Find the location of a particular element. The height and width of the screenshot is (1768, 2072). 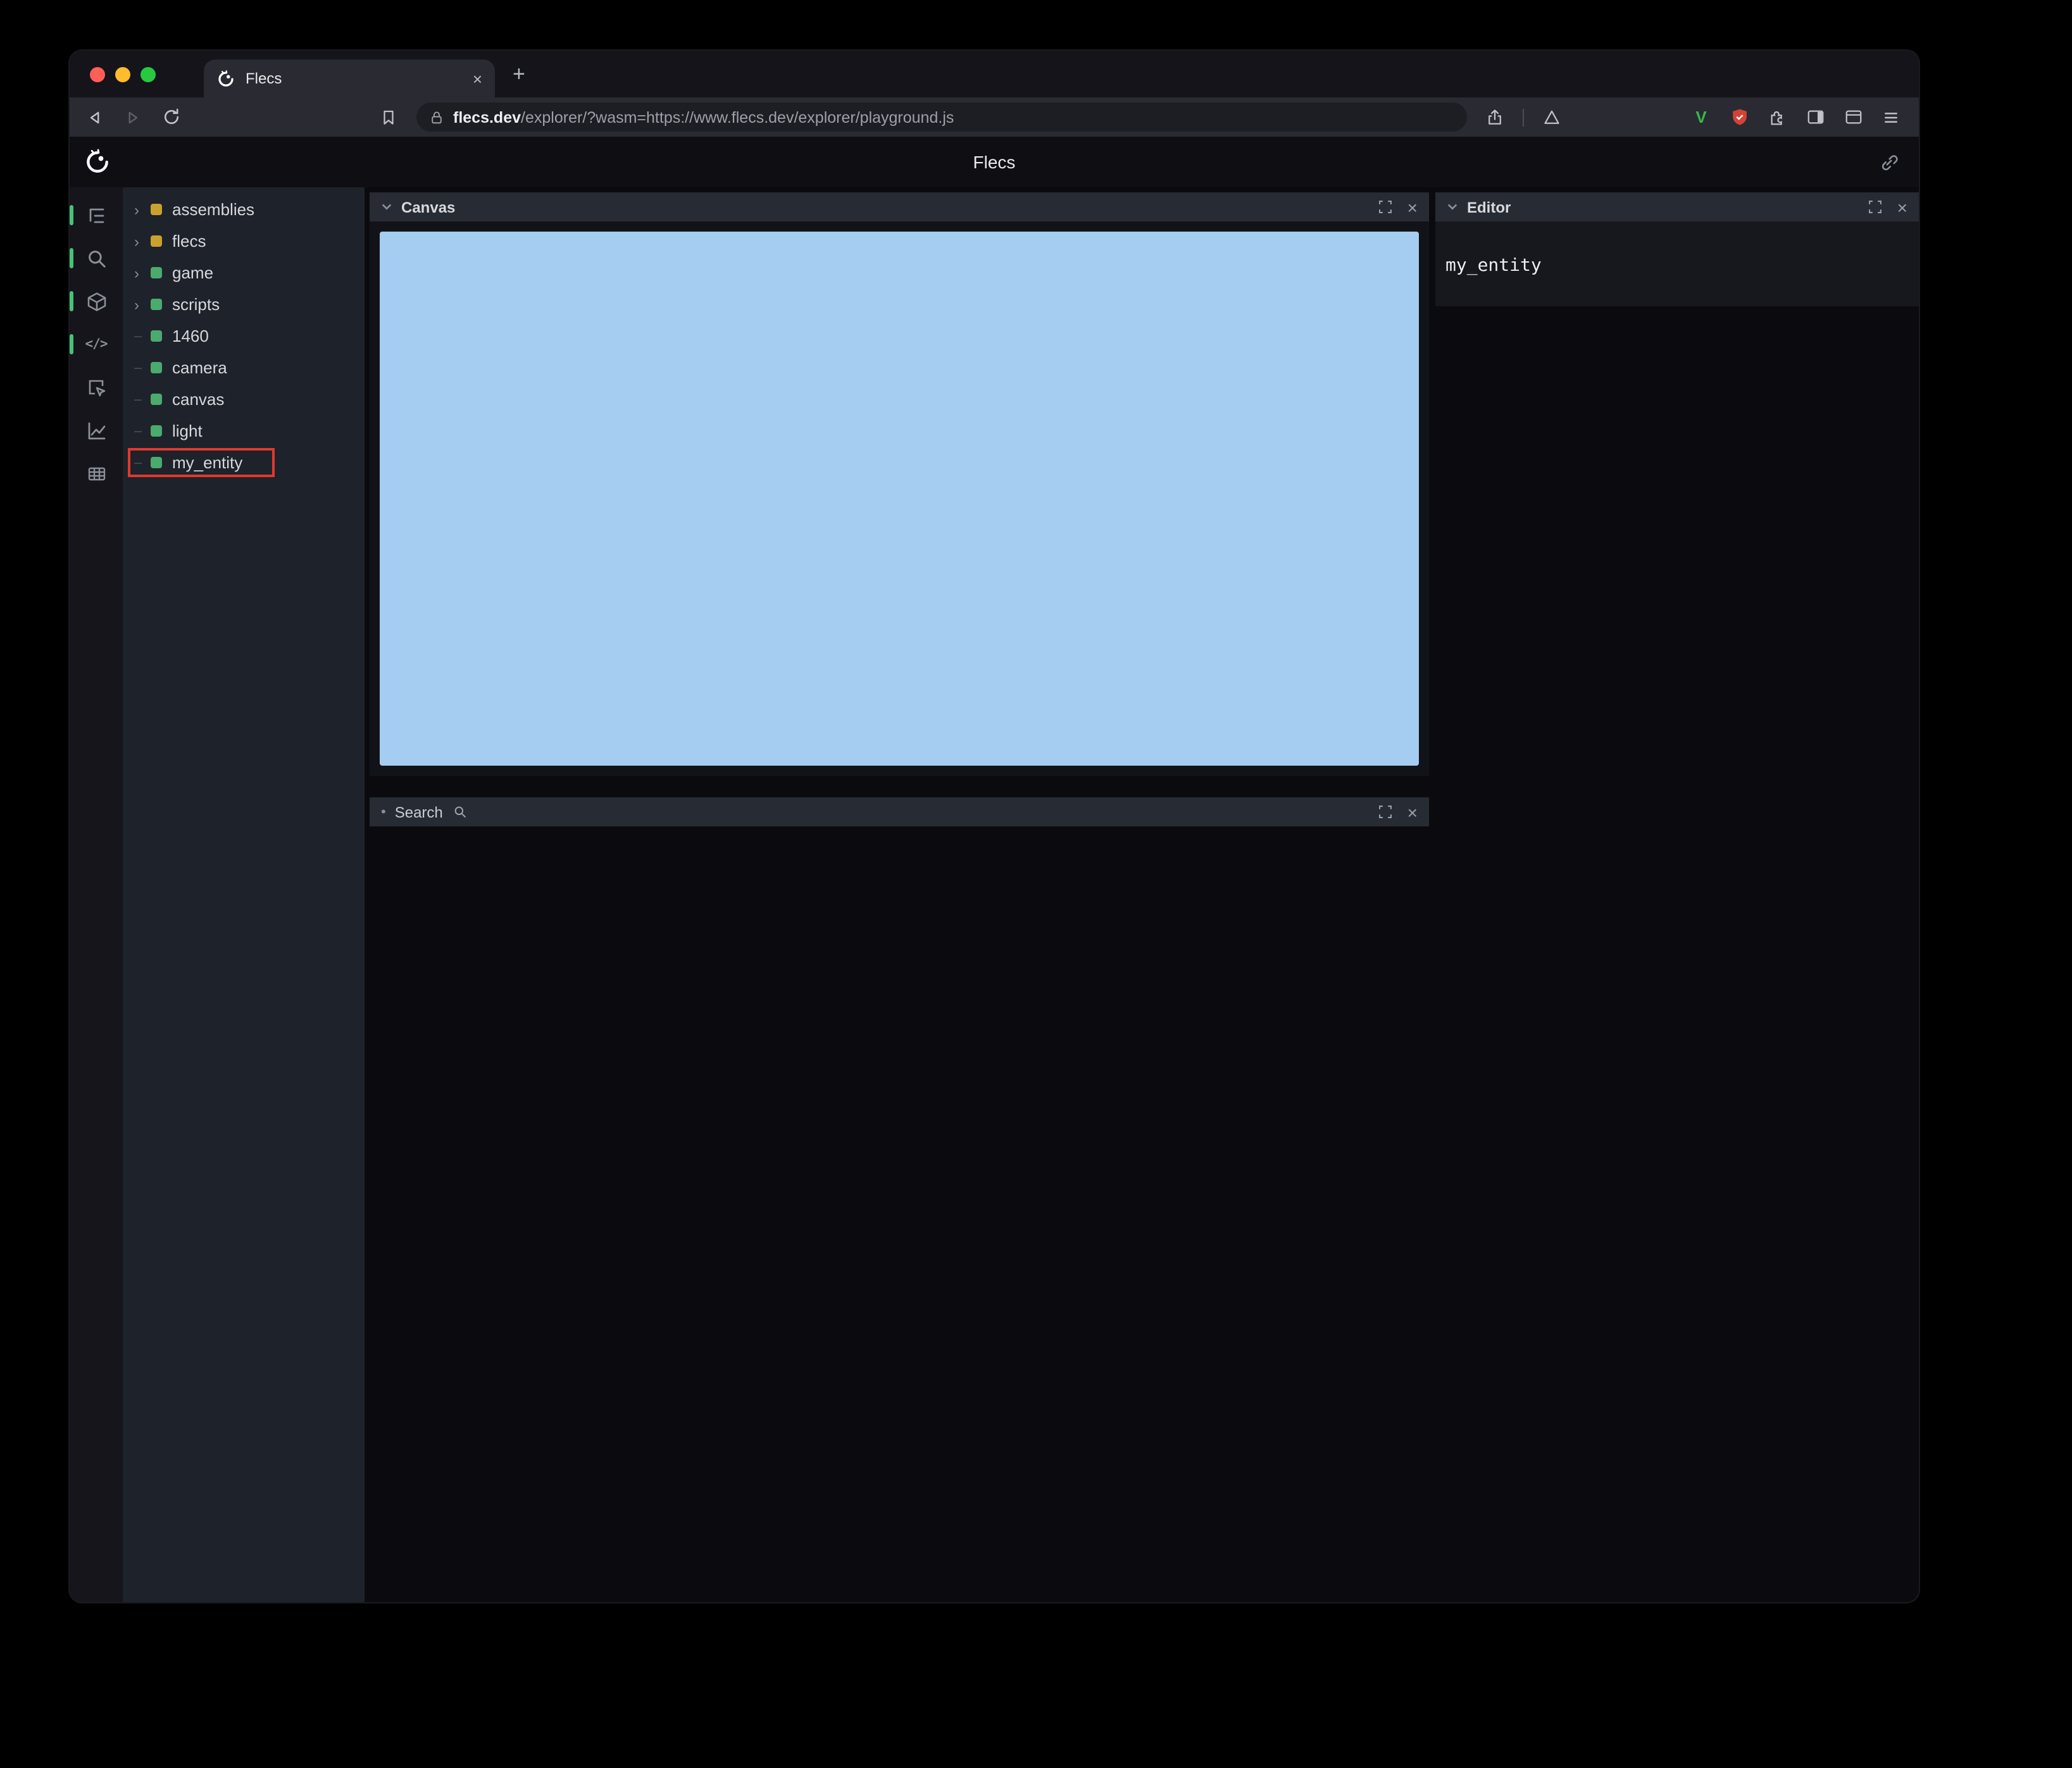

tree-row-label: canvas is located at coordinates (198, 399).